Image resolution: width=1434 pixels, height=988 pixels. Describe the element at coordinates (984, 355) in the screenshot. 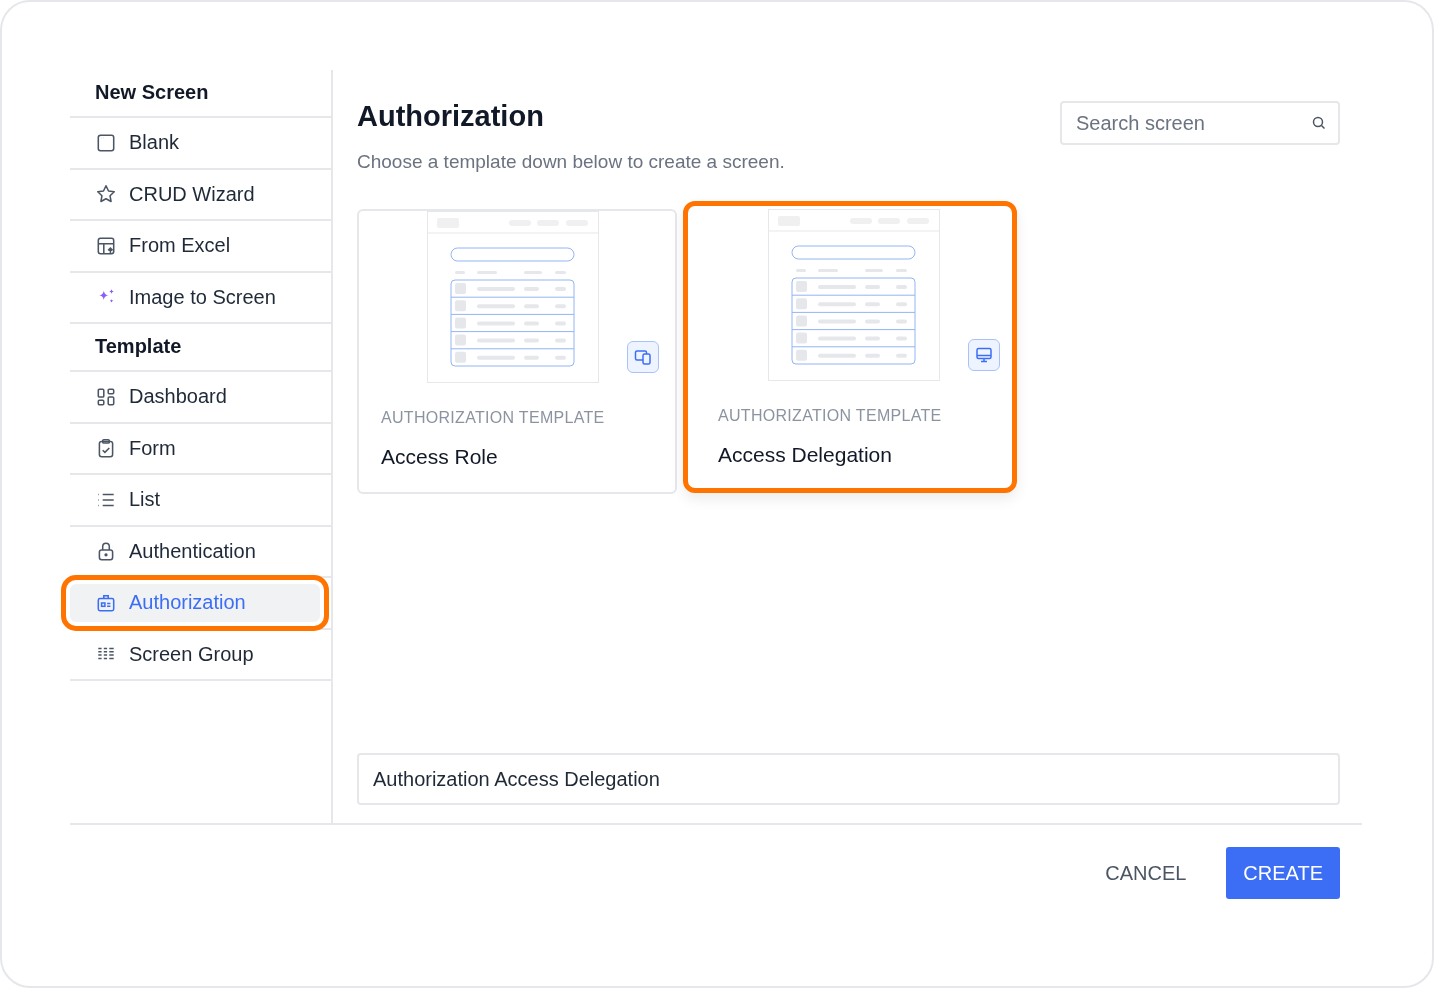

I see `monitor-icon` at that location.